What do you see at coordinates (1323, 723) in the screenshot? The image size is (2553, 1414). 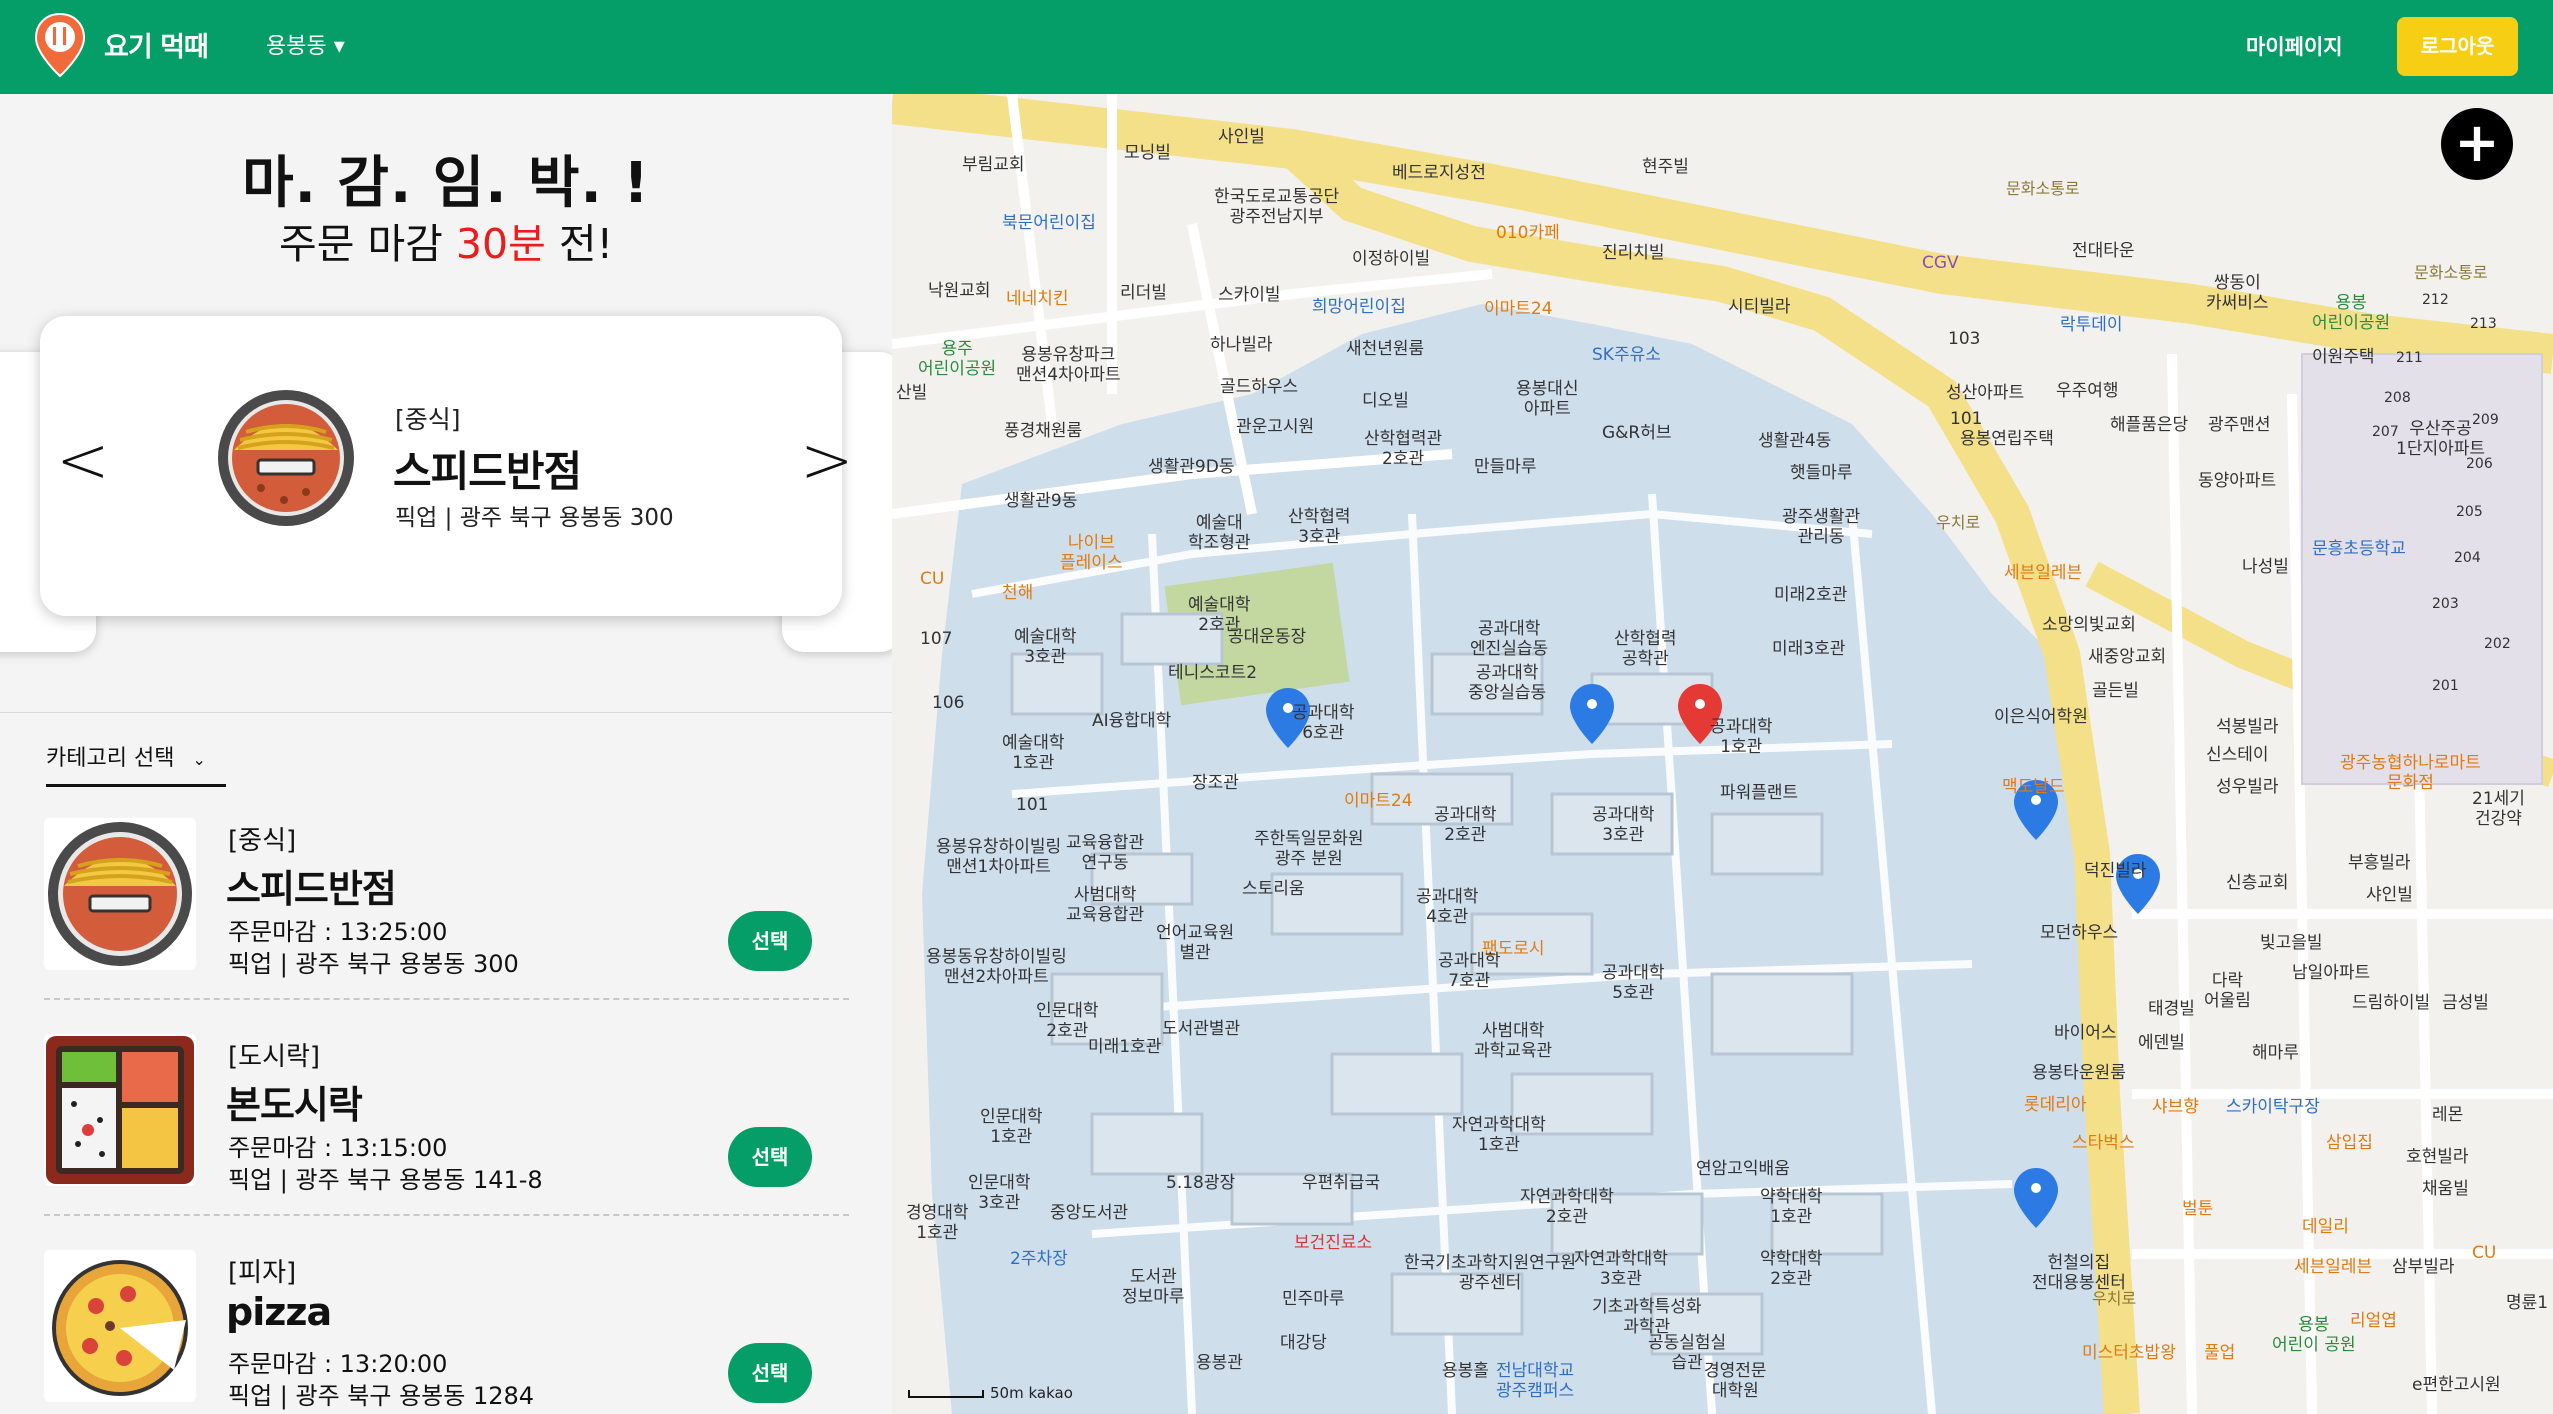 I see `map-label: 공과대학 6호관` at bounding box center [1323, 723].